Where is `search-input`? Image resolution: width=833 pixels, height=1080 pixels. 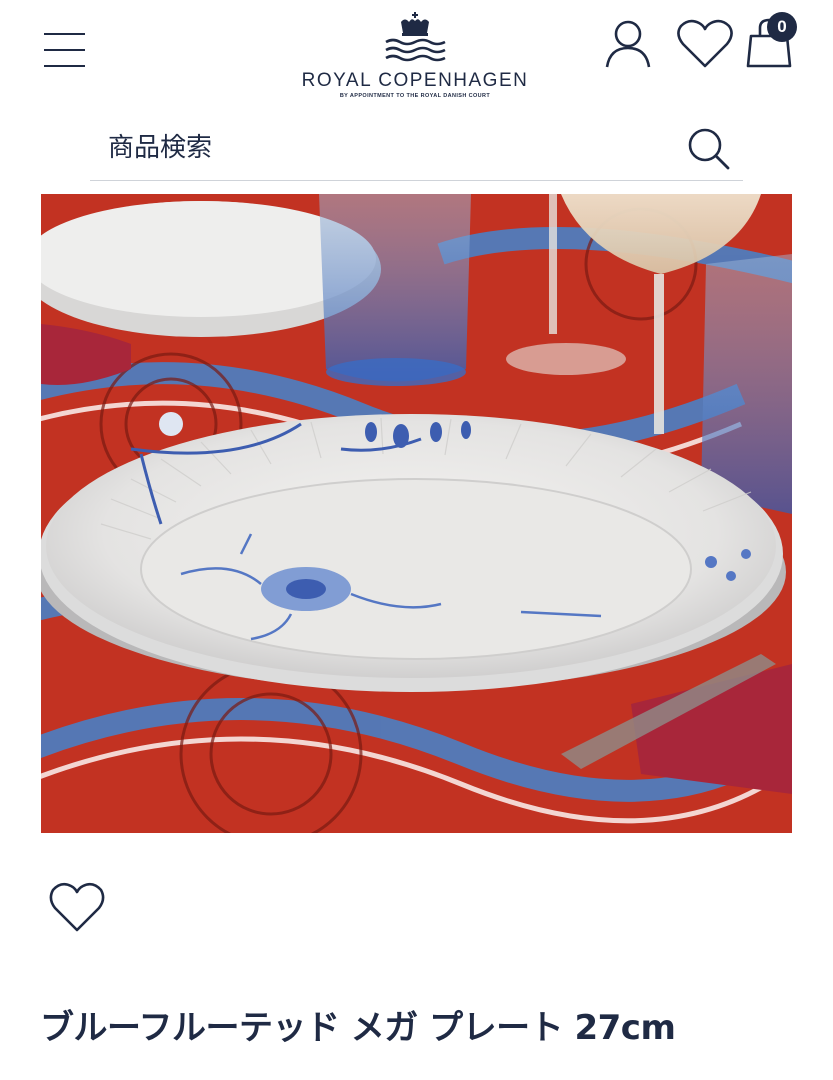
search-input is located at coordinates (388, 148).